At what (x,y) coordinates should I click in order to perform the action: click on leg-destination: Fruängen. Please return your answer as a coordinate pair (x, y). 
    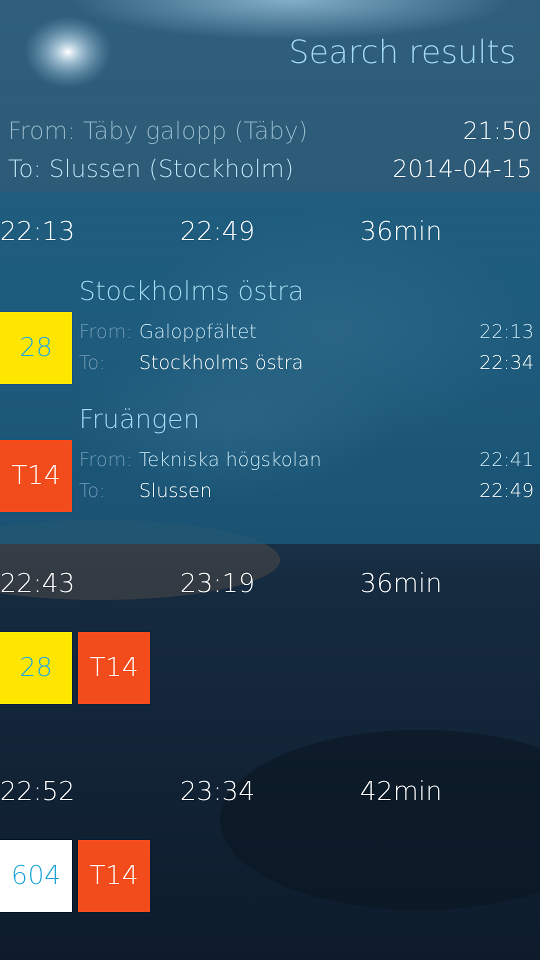
    Looking at the image, I should click on (139, 420).